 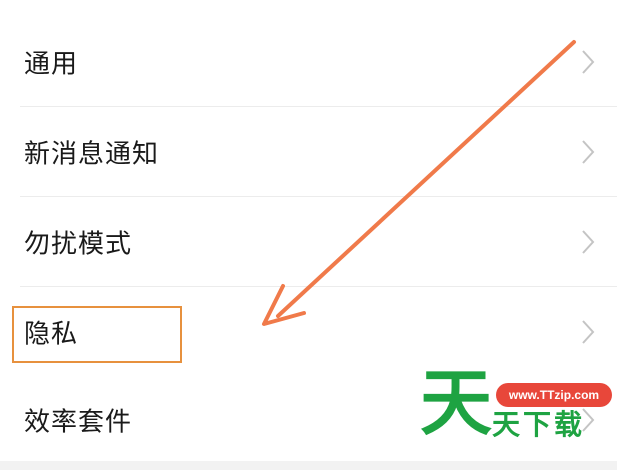 What do you see at coordinates (51, 64) in the screenshot?
I see `settings-item-label: 通用` at bounding box center [51, 64].